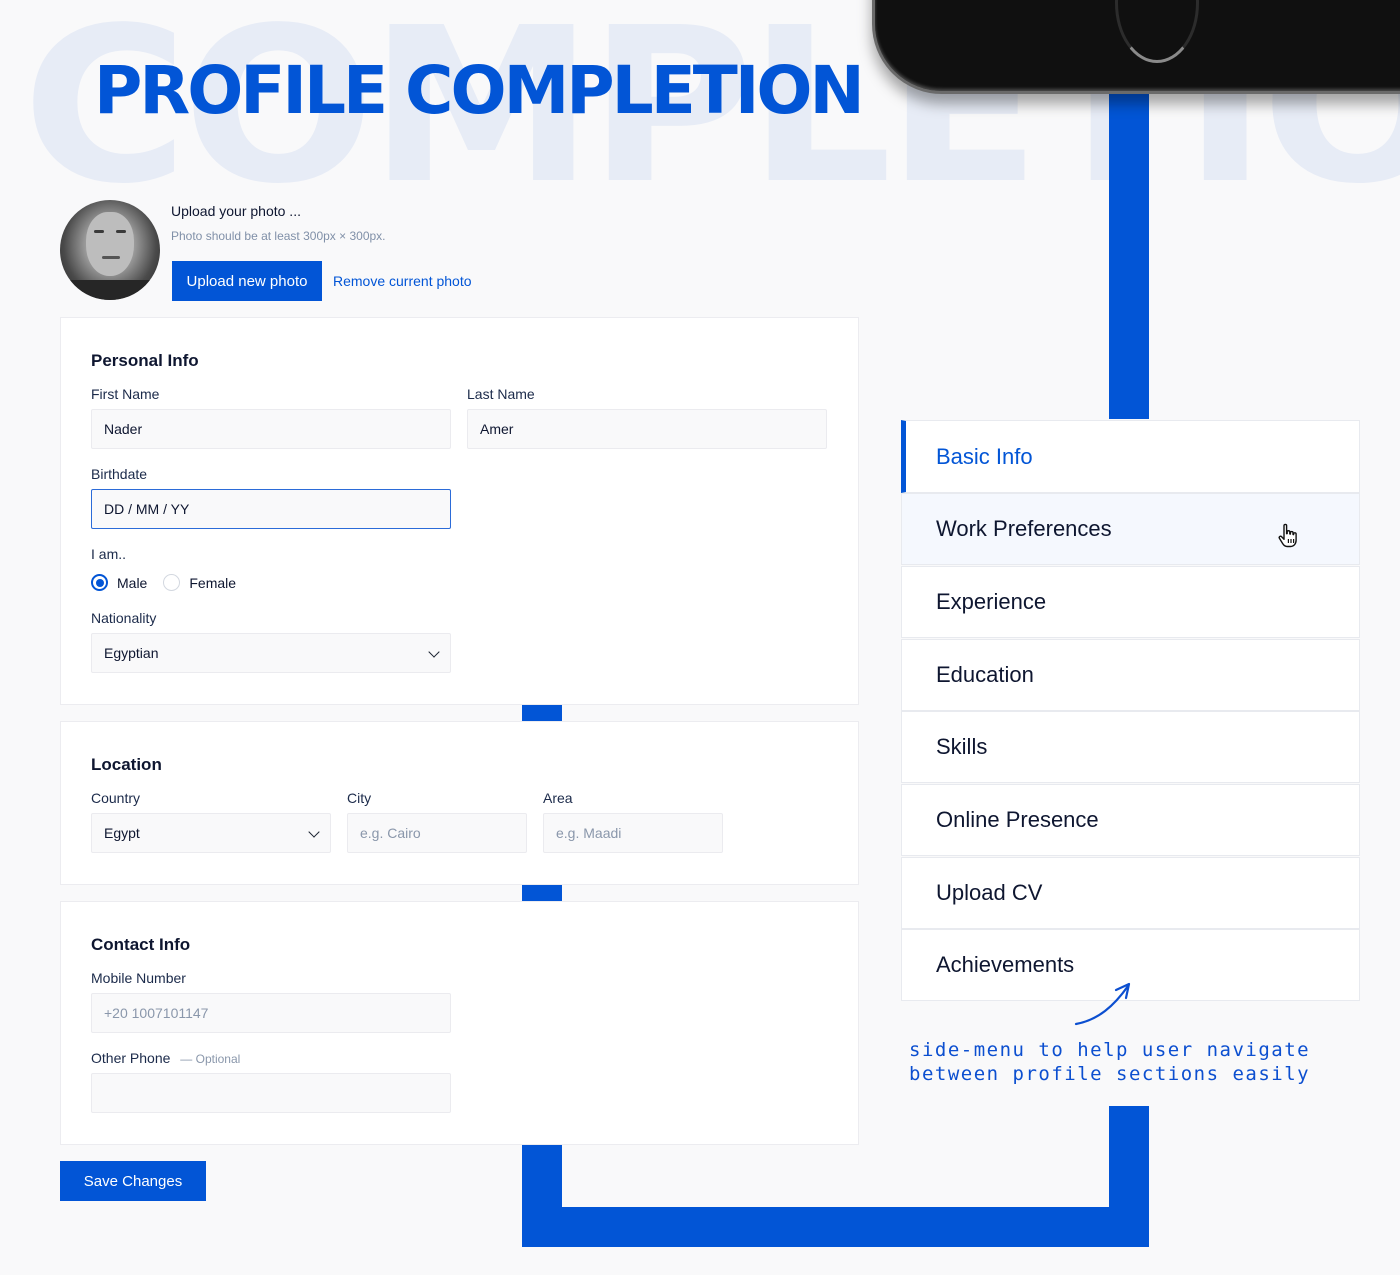 This screenshot has width=1400, height=1275. What do you see at coordinates (125, 394) in the screenshot?
I see `first-name-label: First Name` at bounding box center [125, 394].